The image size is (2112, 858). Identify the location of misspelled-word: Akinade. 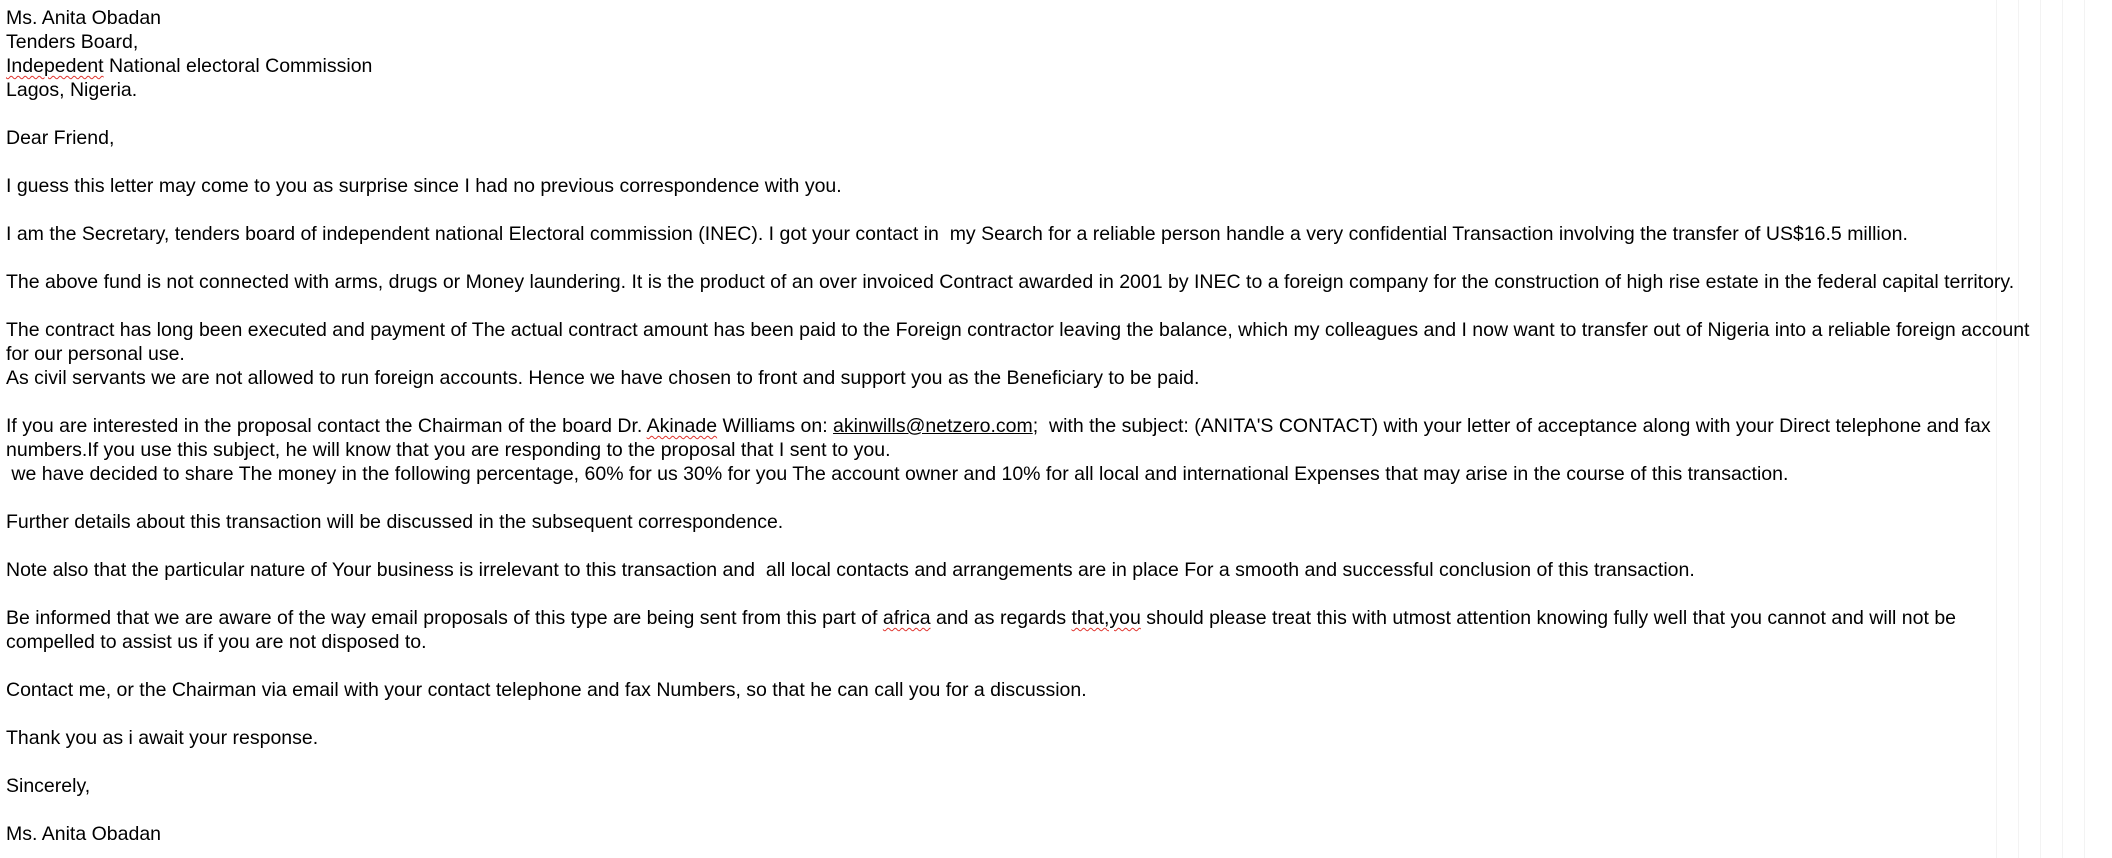
(682, 426).